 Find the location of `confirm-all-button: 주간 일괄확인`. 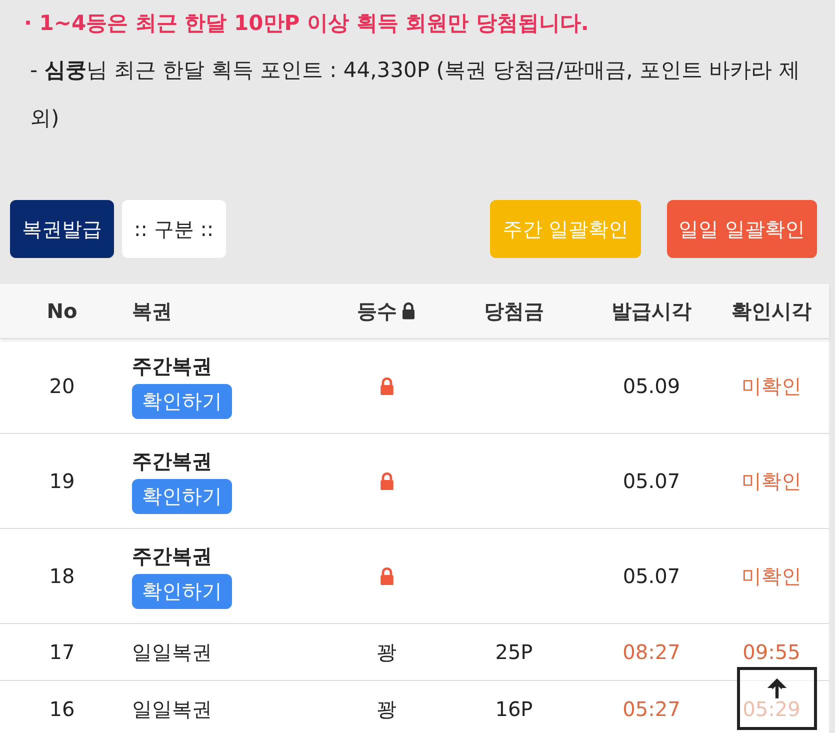

confirm-all-button: 주간 일괄확인 is located at coordinates (565, 229).